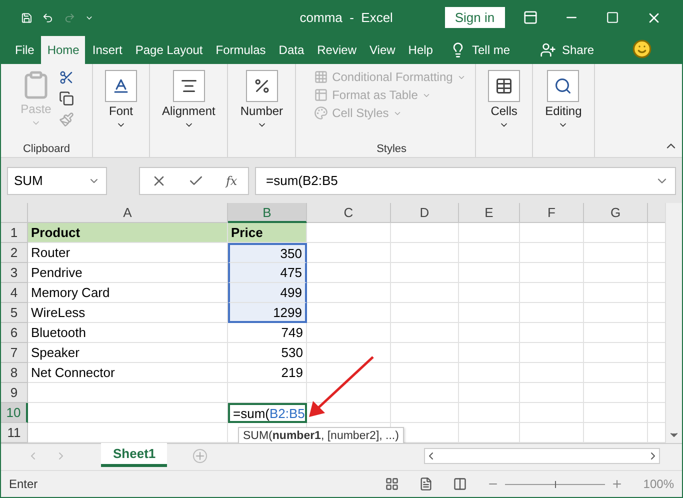  What do you see at coordinates (321, 113) in the screenshot?
I see `palette-icon` at bounding box center [321, 113].